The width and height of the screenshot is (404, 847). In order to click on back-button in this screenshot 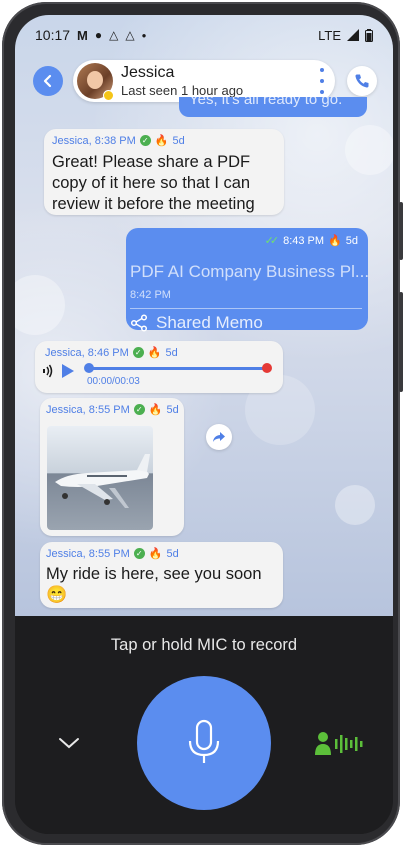, I will do `click(48, 81)`.